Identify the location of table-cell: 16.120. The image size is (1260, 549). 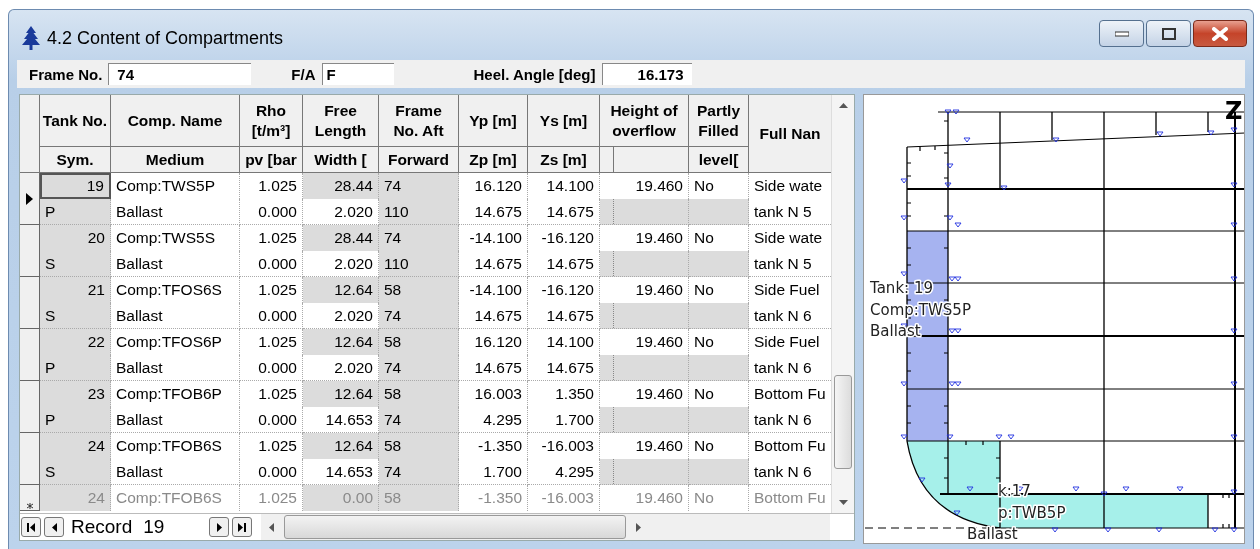
(493, 186).